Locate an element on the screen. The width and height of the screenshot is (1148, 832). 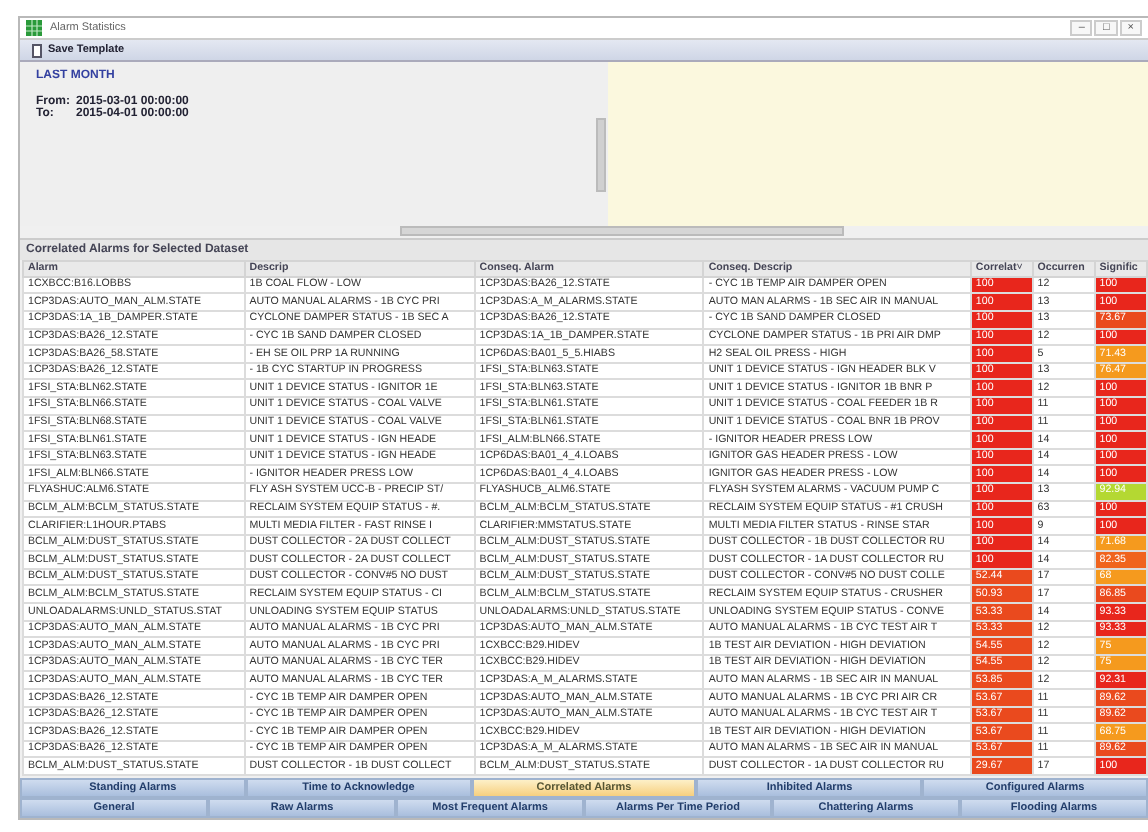
grid-icon is located at coordinates (34, 28).